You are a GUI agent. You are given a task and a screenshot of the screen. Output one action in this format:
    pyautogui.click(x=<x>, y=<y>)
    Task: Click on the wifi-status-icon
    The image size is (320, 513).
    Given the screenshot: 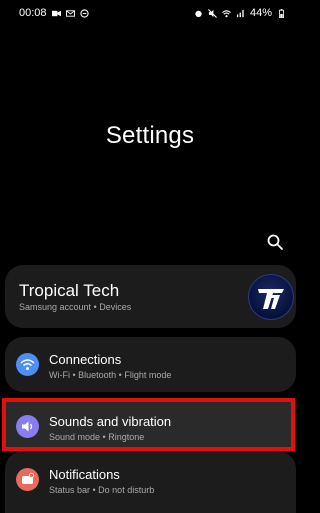 What is the action you would take?
    pyautogui.click(x=226, y=13)
    